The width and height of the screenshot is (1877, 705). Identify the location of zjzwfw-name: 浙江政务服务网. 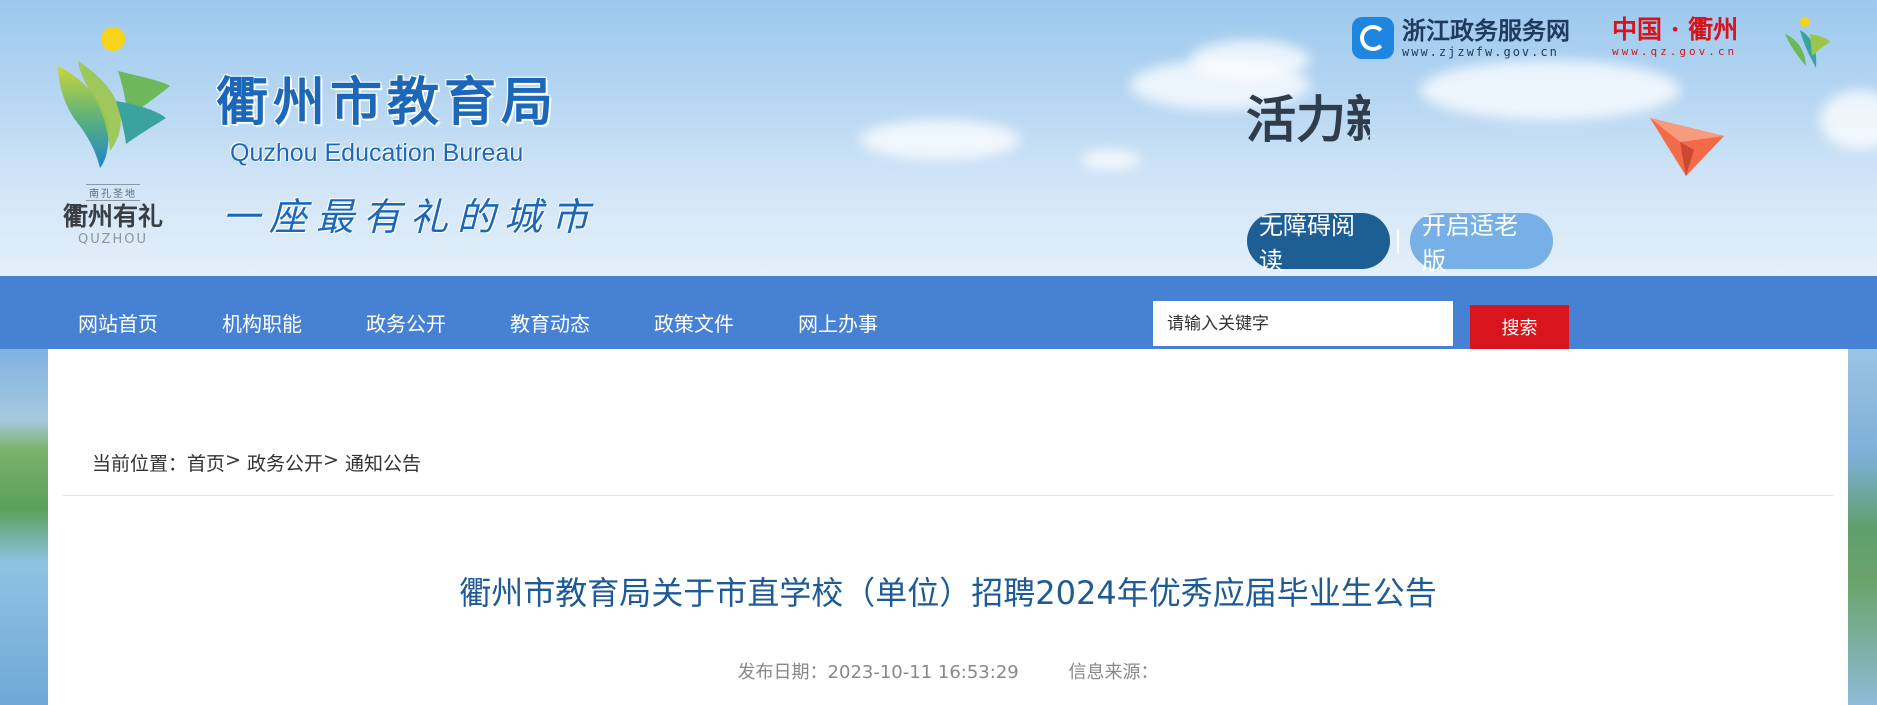
(1486, 30).